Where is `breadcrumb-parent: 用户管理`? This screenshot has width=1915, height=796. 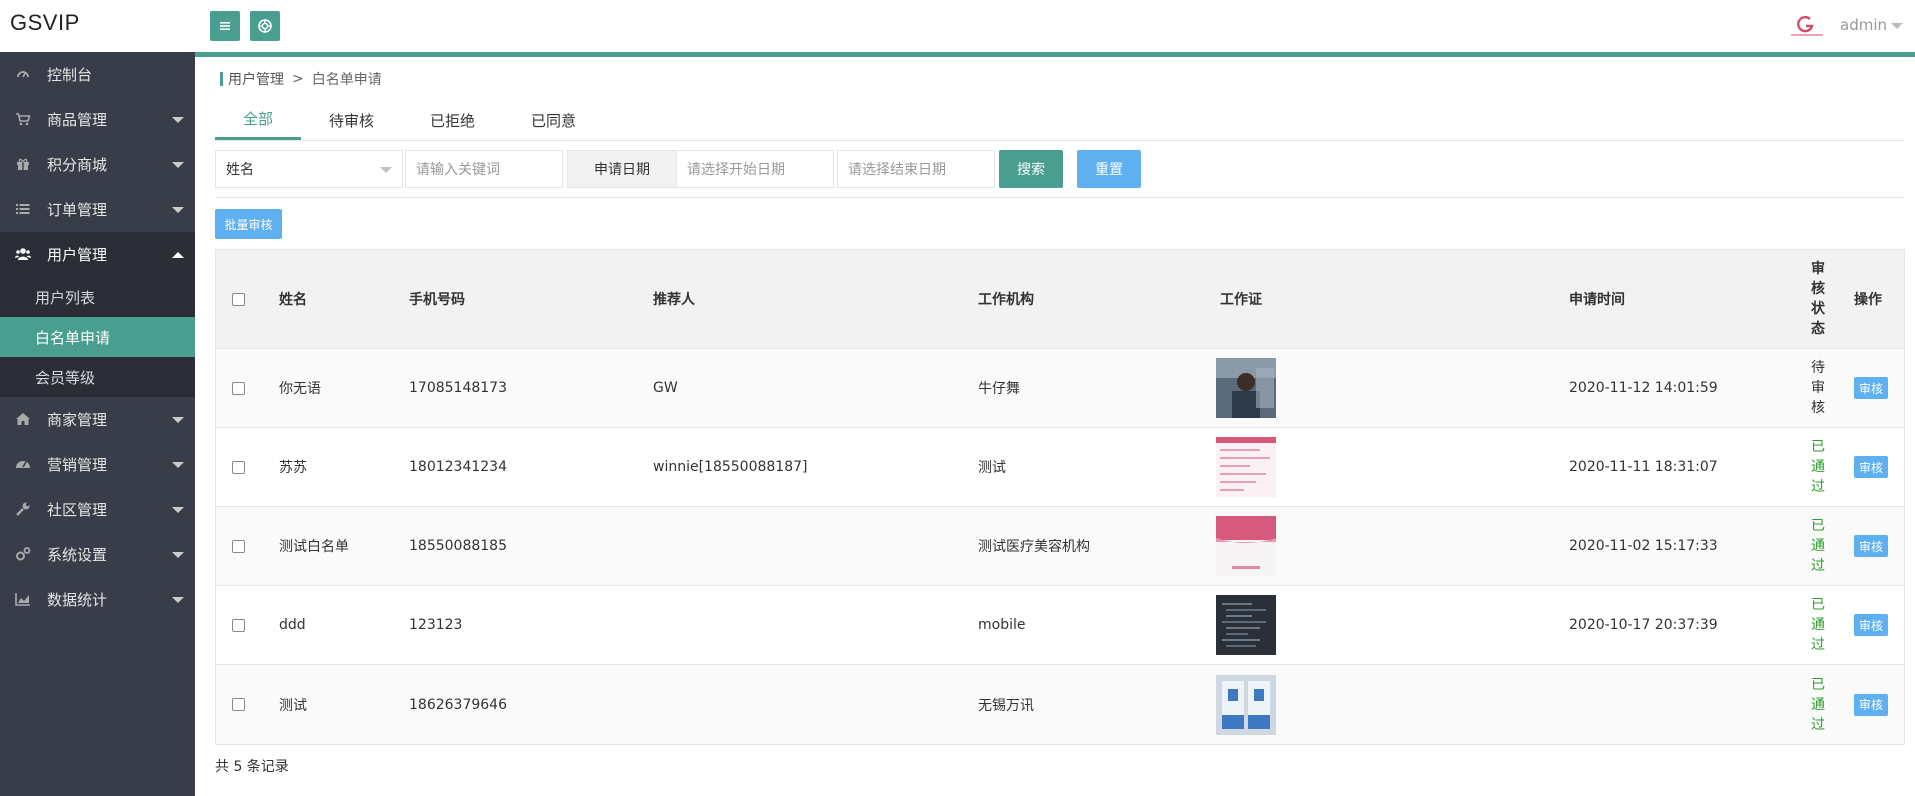 breadcrumb-parent: 用户管理 is located at coordinates (256, 79).